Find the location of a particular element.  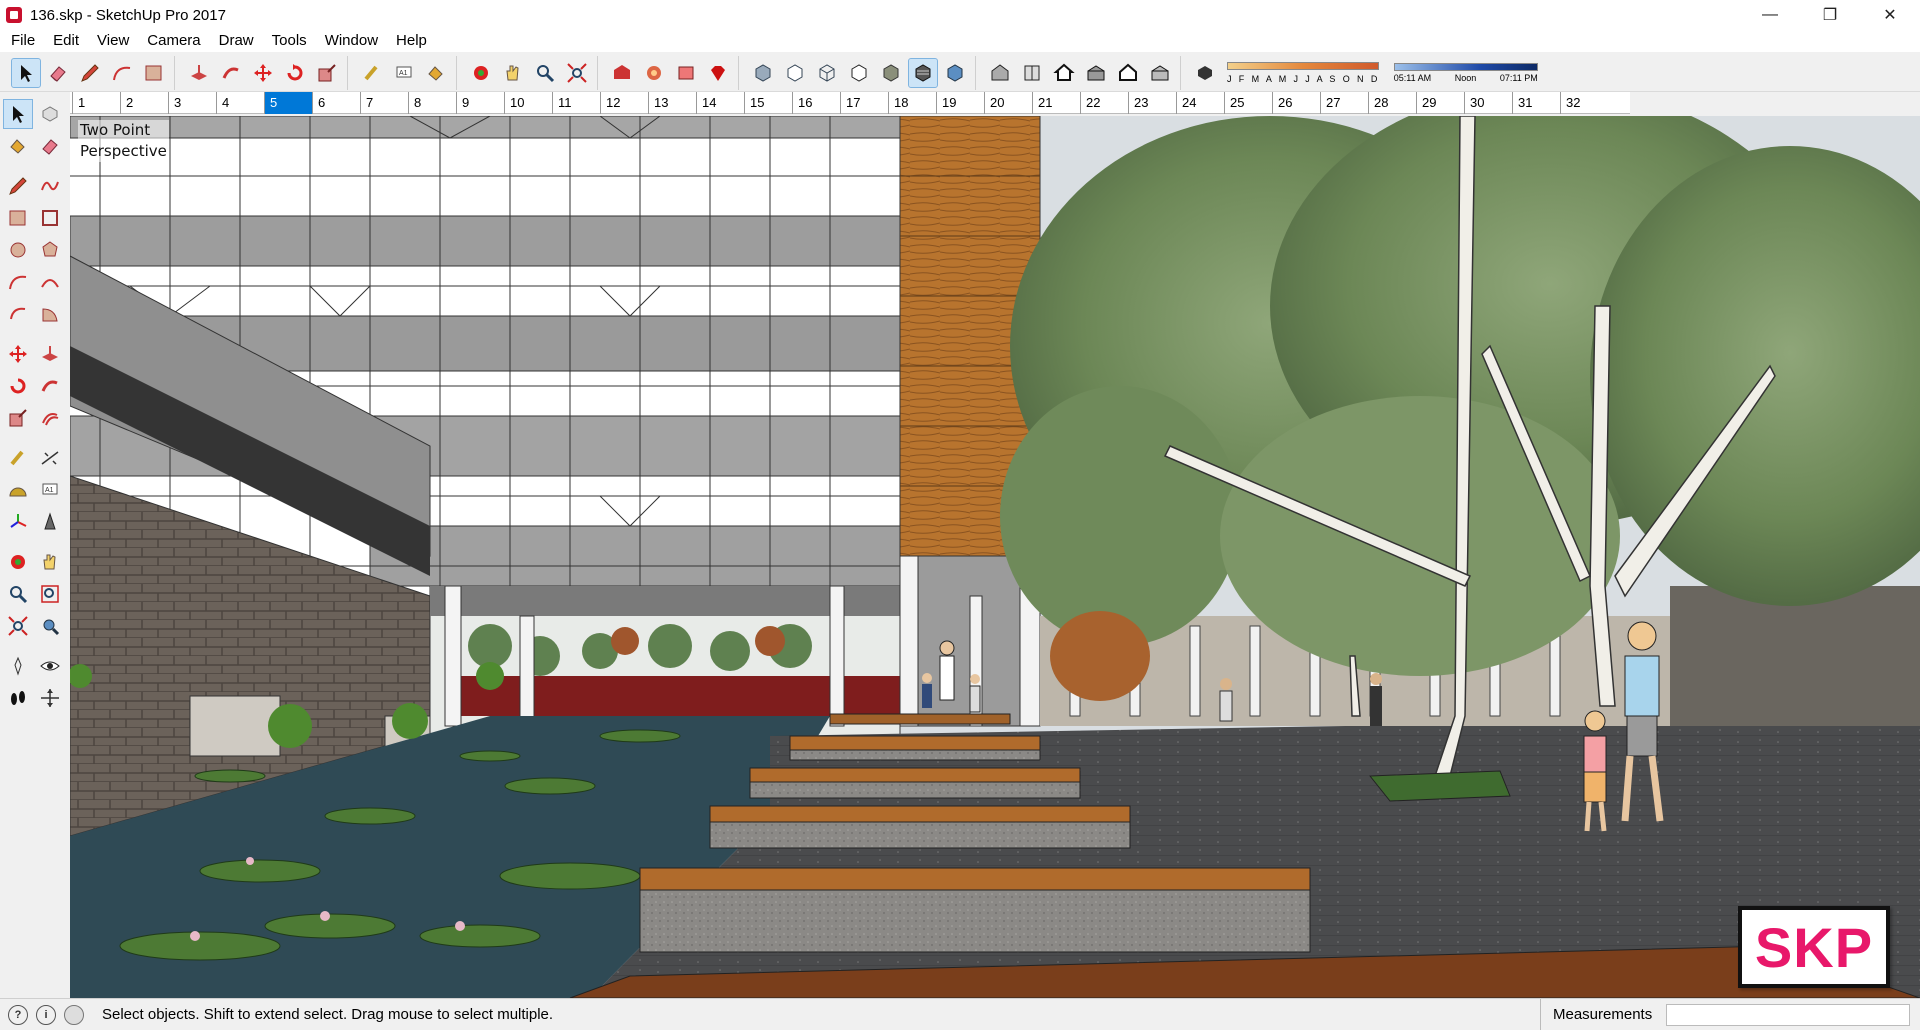

palette-scale-button is located at coordinates (18, 418).